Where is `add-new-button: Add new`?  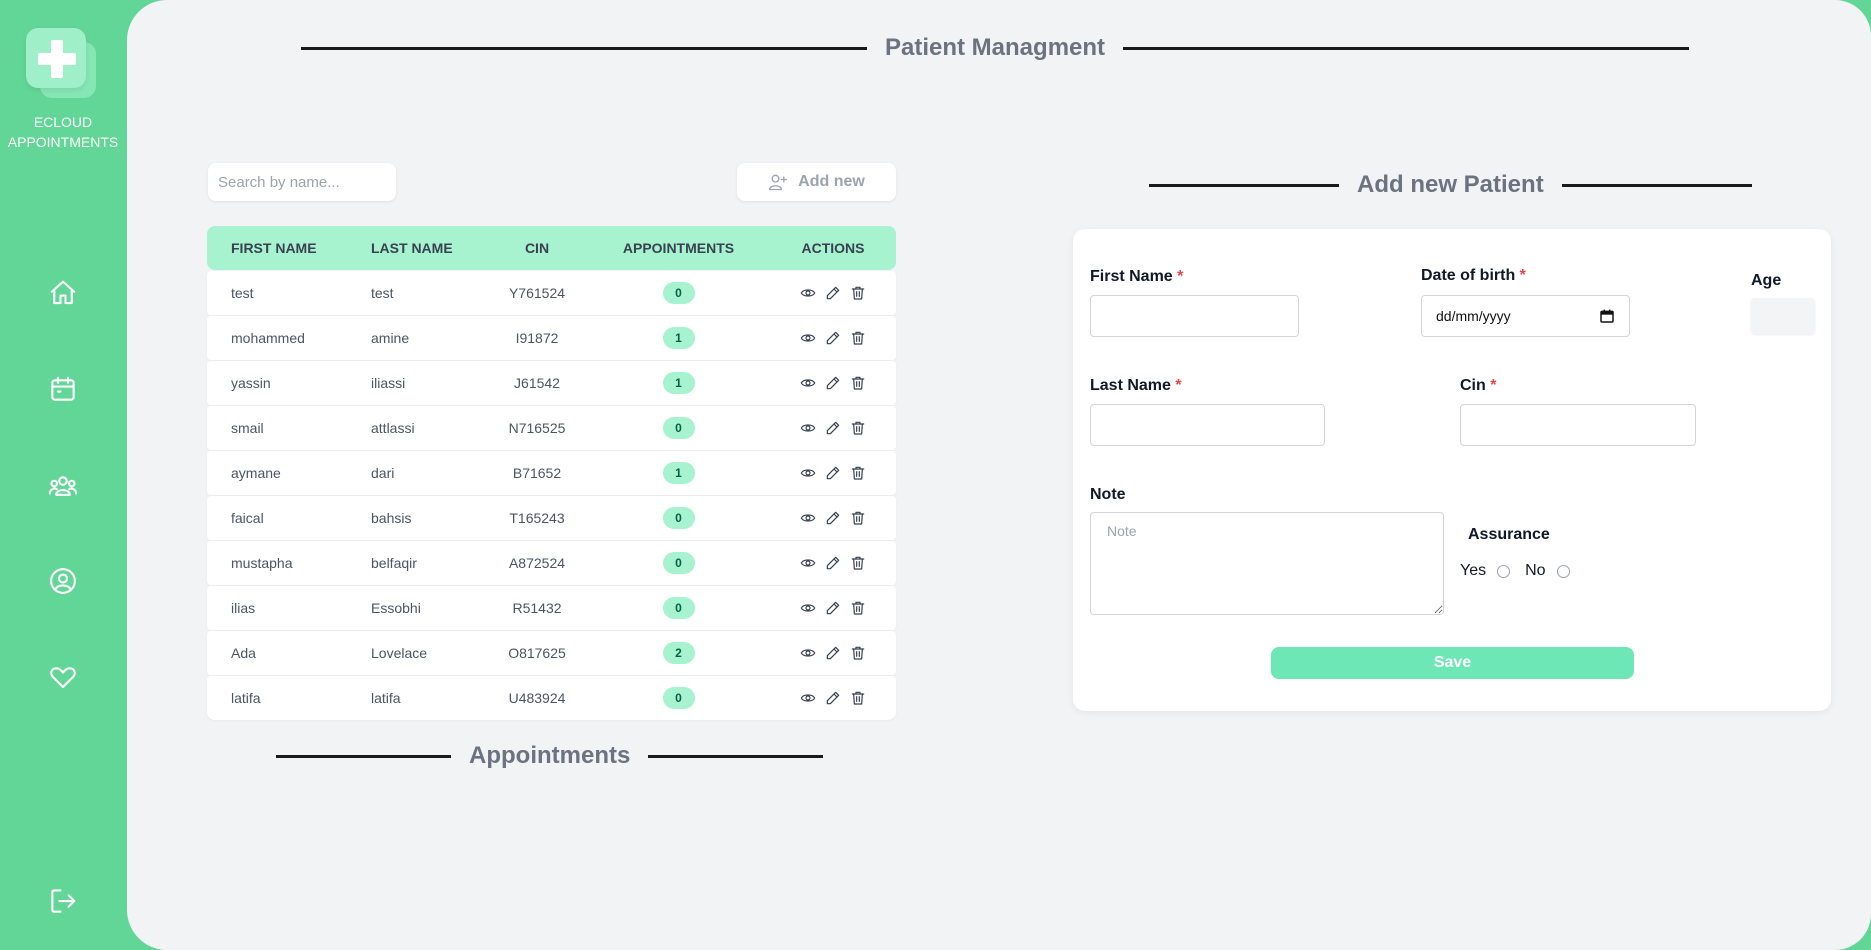
add-new-button: Add new is located at coordinates (816, 182).